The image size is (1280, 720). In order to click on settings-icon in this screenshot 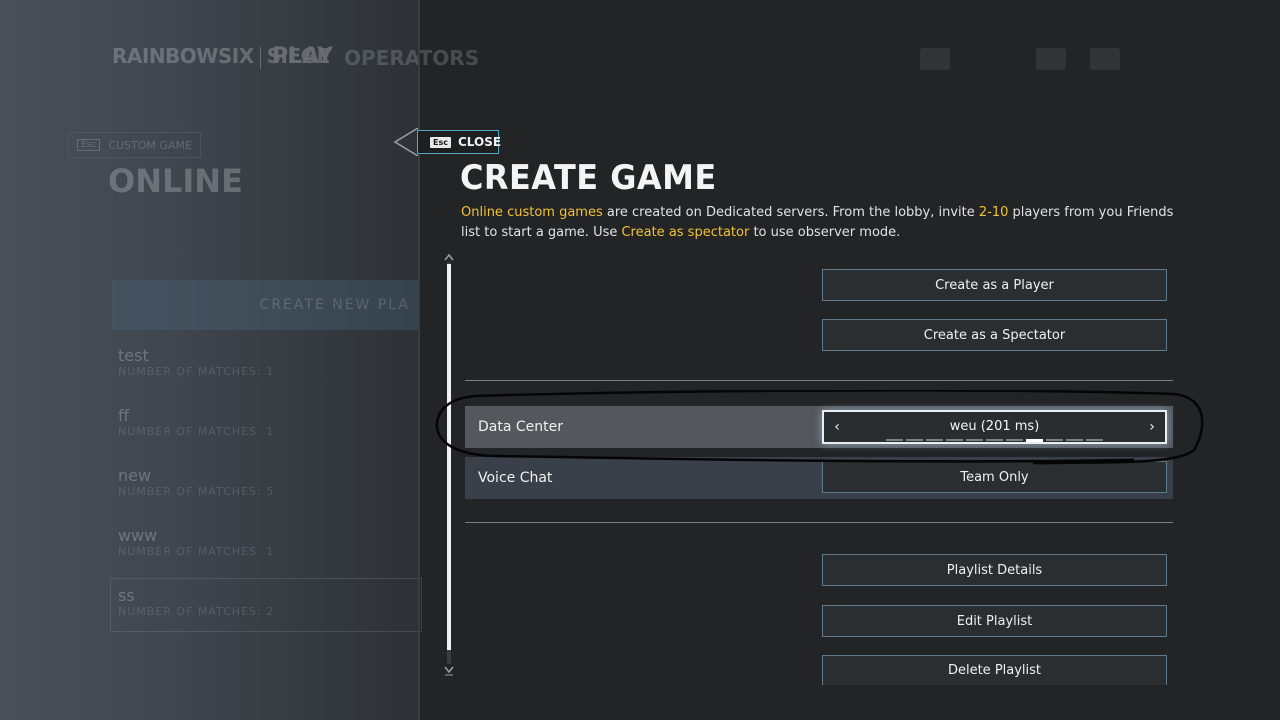, I will do `click(1105, 59)`.